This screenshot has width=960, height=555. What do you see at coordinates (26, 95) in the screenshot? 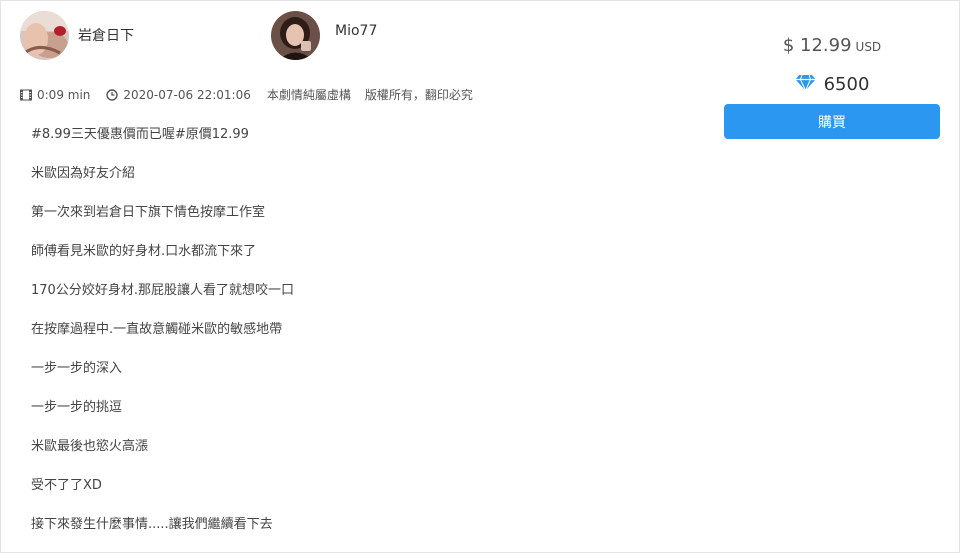
I see `film-icon` at bounding box center [26, 95].